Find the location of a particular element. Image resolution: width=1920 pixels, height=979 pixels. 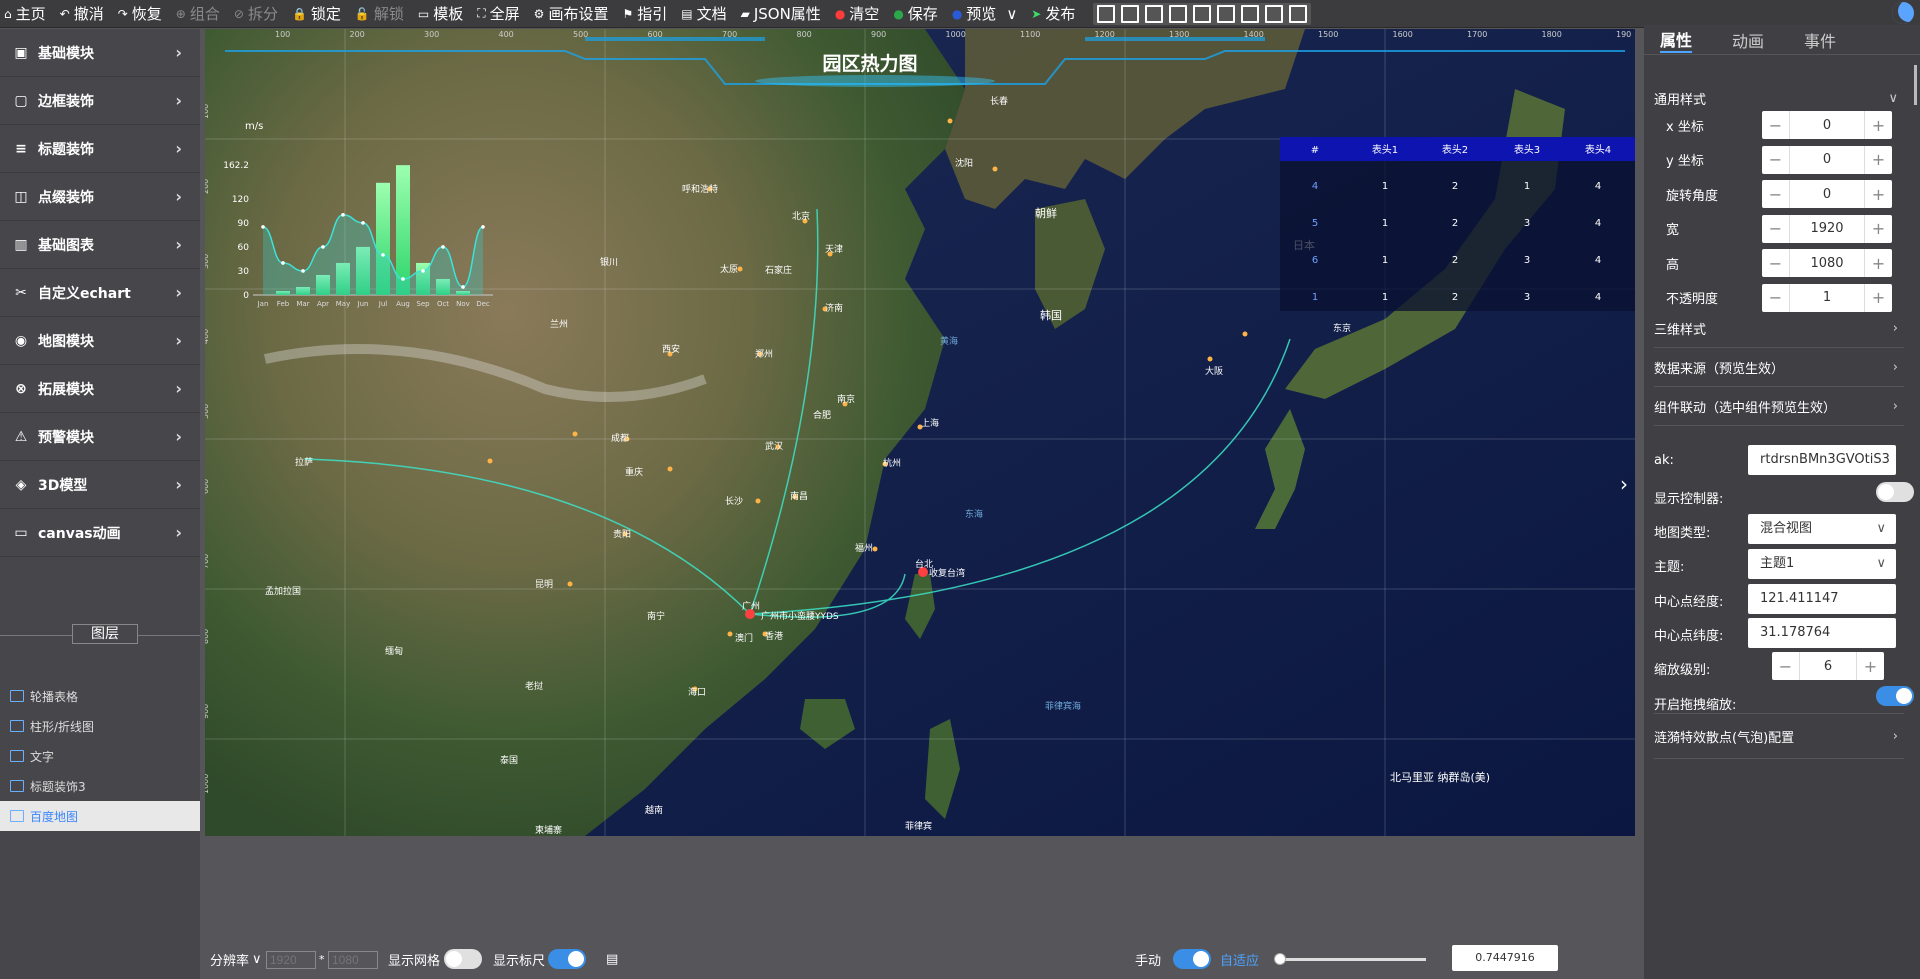

distribute-h-icon is located at coordinates (1274, 13).